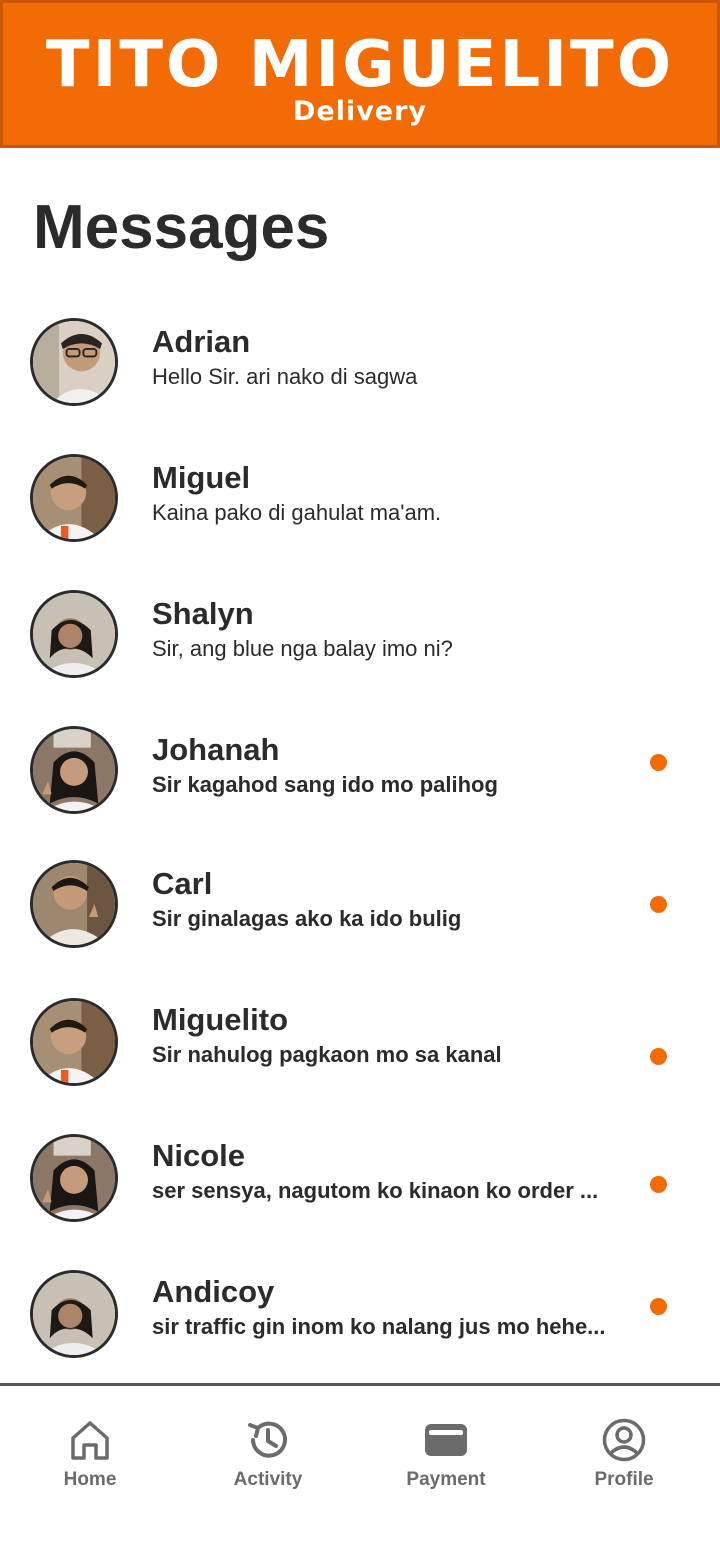 This screenshot has height=1560, width=720. I want to click on contact-name: Andicoy, so click(213, 1291).